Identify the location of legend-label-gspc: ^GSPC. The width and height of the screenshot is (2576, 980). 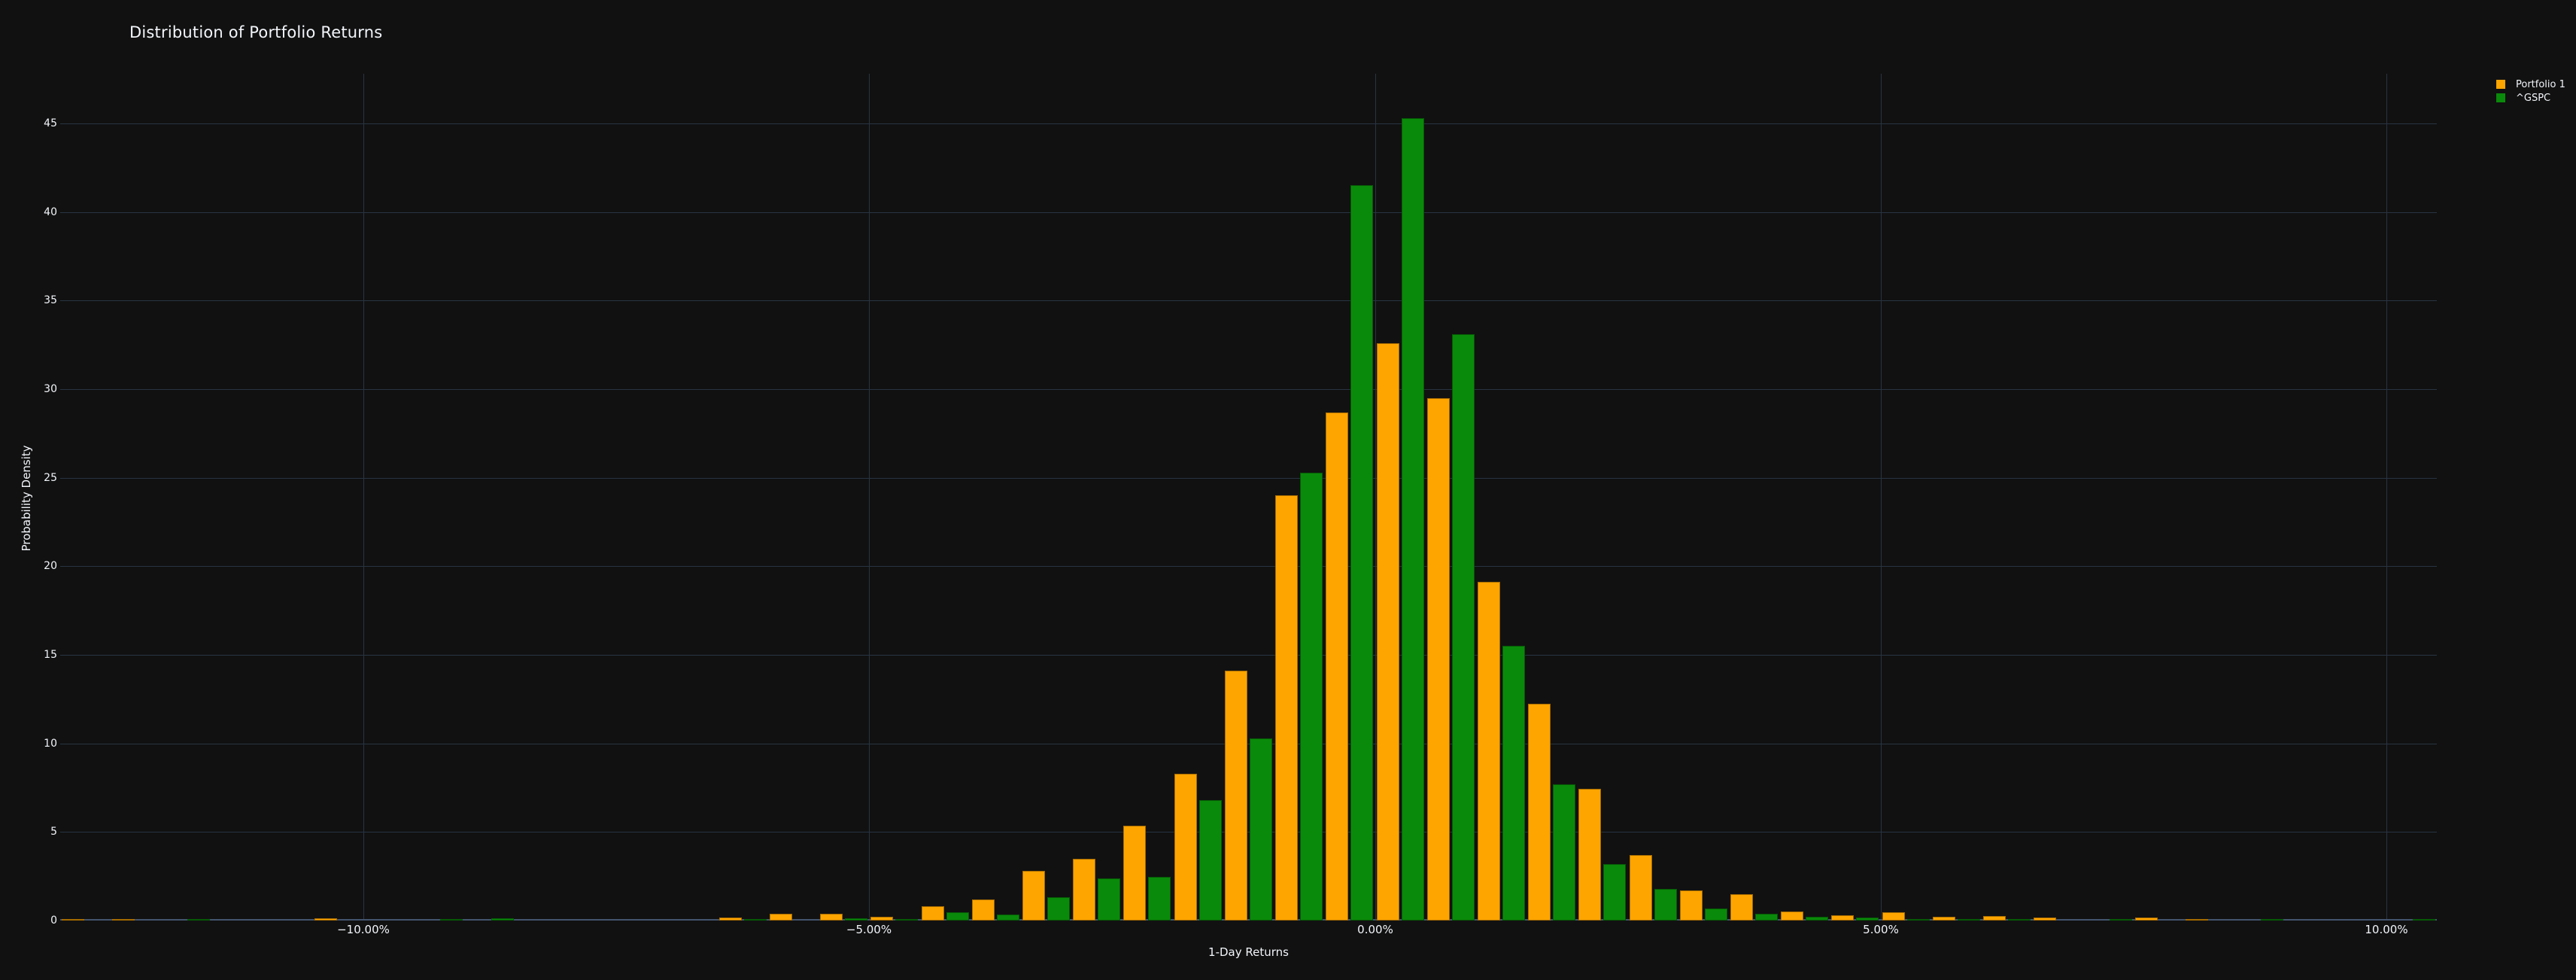
(2534, 98).